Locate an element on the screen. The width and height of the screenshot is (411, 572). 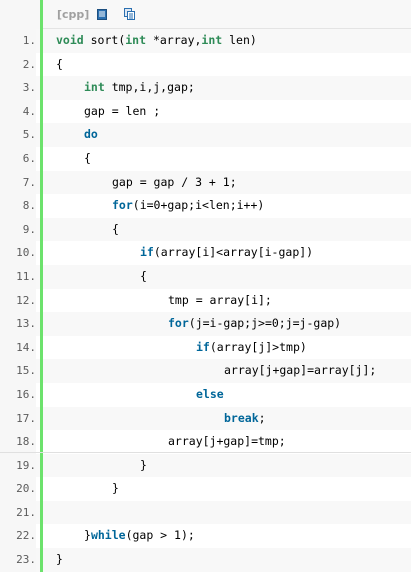
code-line: 19.} is located at coordinates (205, 465).